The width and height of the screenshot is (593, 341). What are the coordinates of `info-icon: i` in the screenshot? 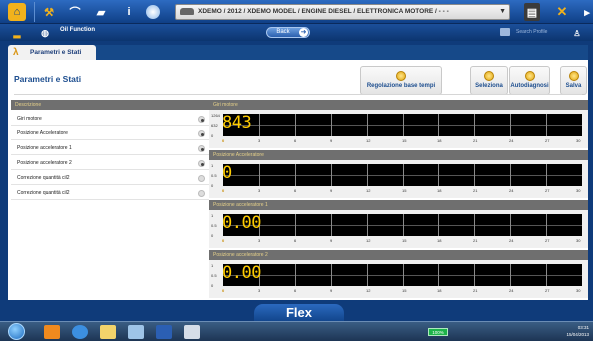 It's located at (129, 12).